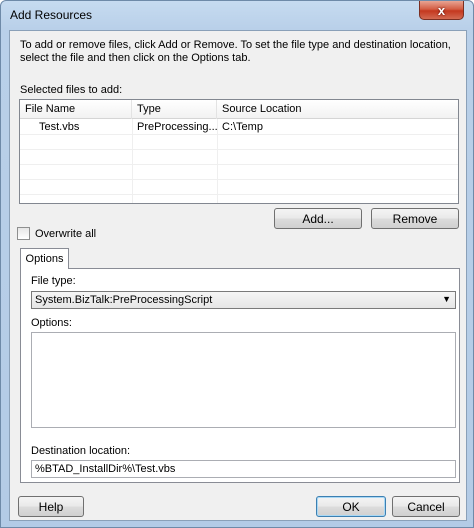 The width and height of the screenshot is (474, 528). I want to click on close-icon: x, so click(441, 10).